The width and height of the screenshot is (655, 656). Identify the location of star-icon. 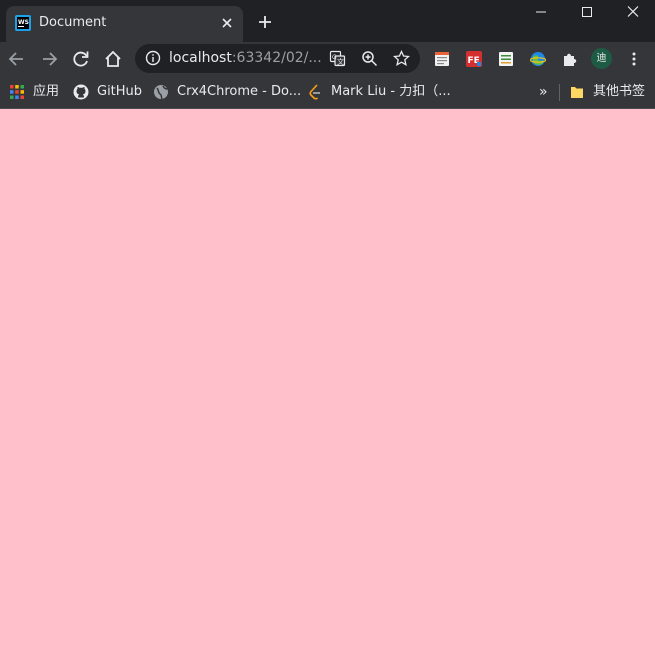
(401, 58).